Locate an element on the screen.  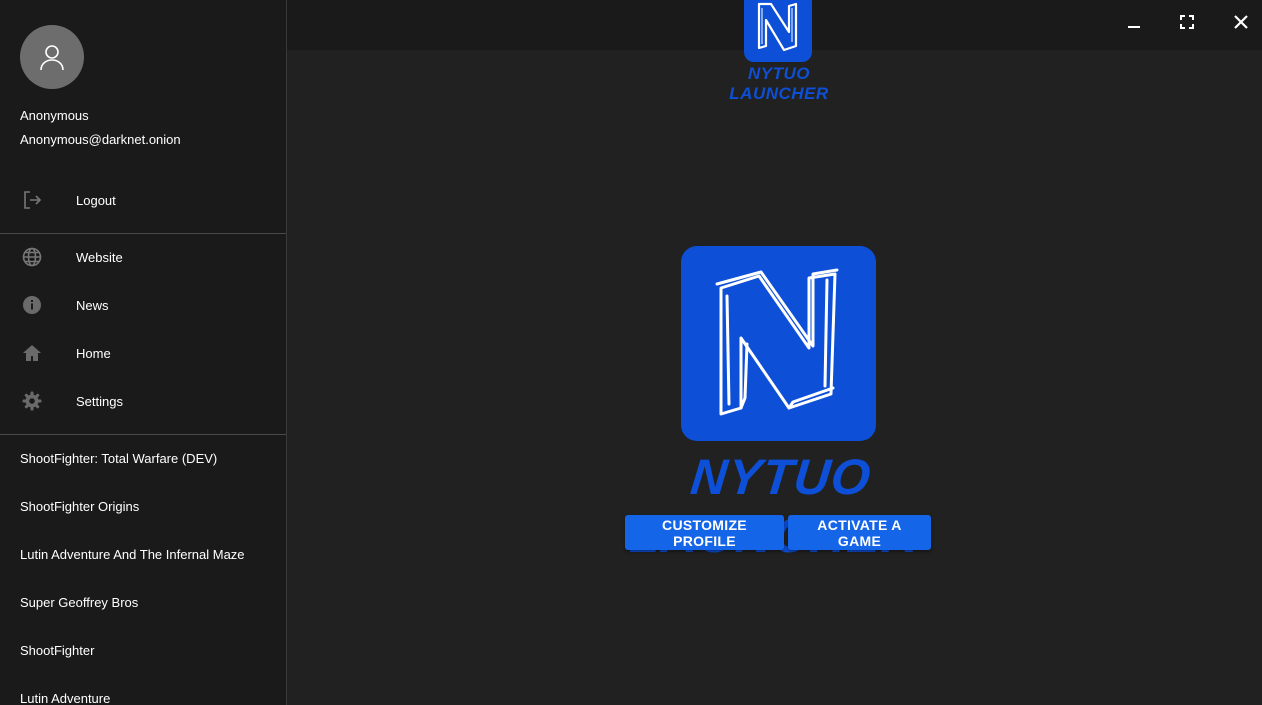
game-item: ShootFighter Origins is located at coordinates (143, 506).